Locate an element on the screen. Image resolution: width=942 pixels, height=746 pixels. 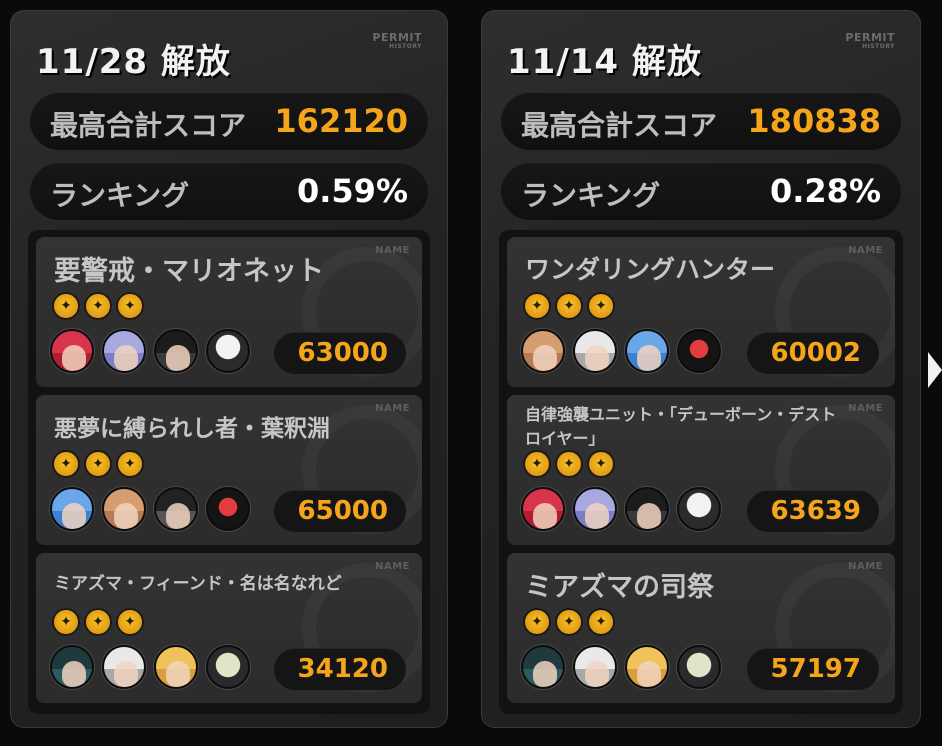
stage-name: 要警戒・マリオネット is located at coordinates (189, 271).